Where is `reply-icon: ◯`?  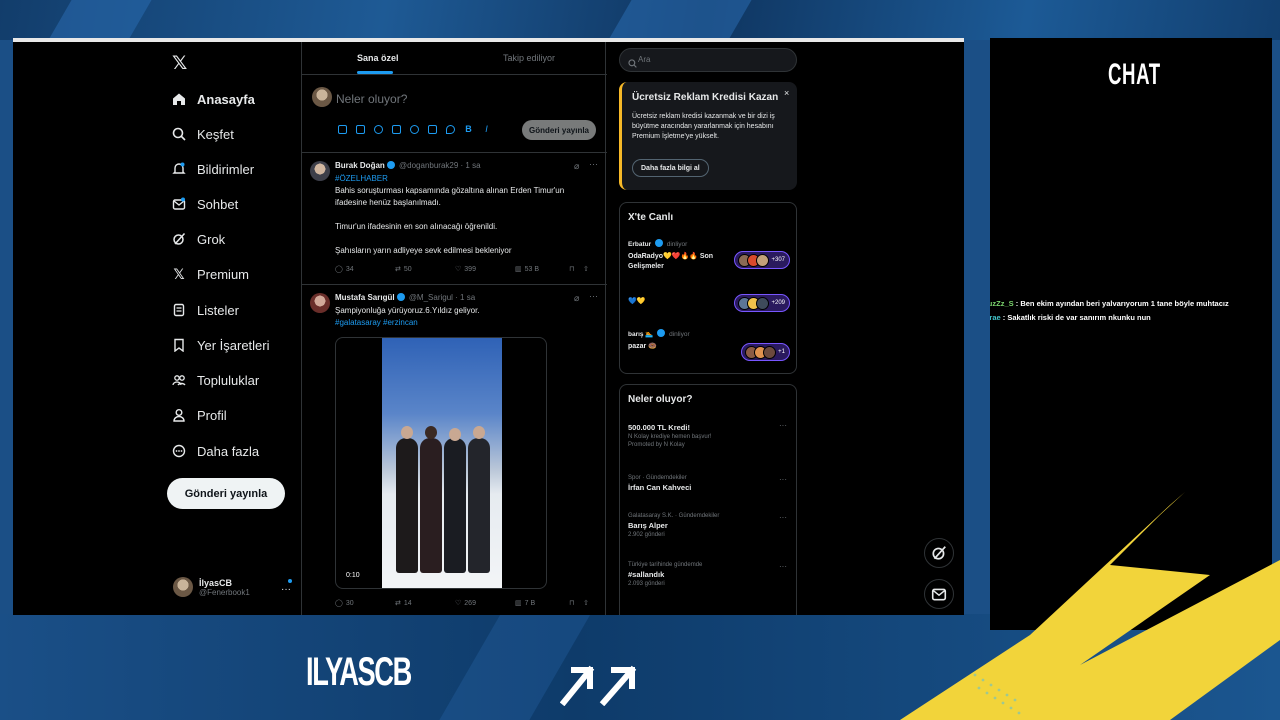 reply-icon: ◯ is located at coordinates (339, 269).